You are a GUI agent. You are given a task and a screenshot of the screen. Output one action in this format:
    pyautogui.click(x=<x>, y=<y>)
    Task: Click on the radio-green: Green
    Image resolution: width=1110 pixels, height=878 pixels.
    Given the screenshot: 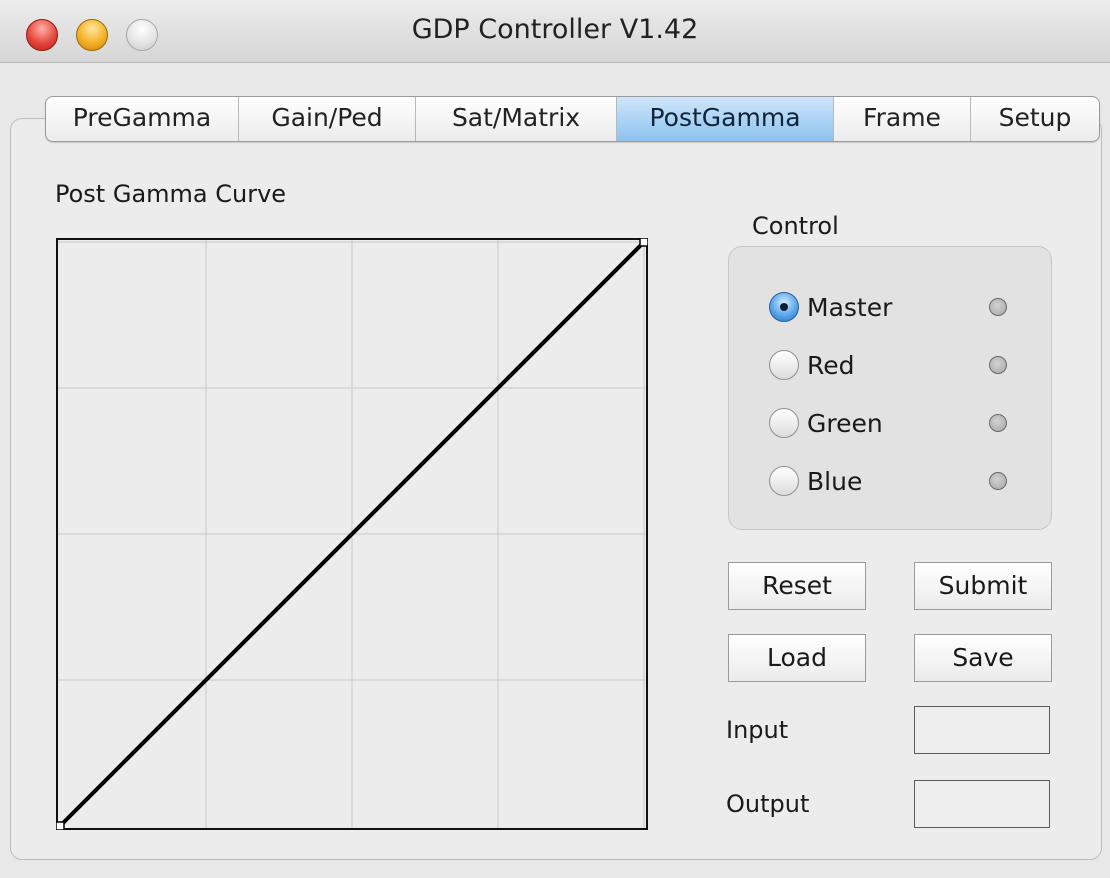 What is the action you would take?
    pyautogui.click(x=899, y=423)
    